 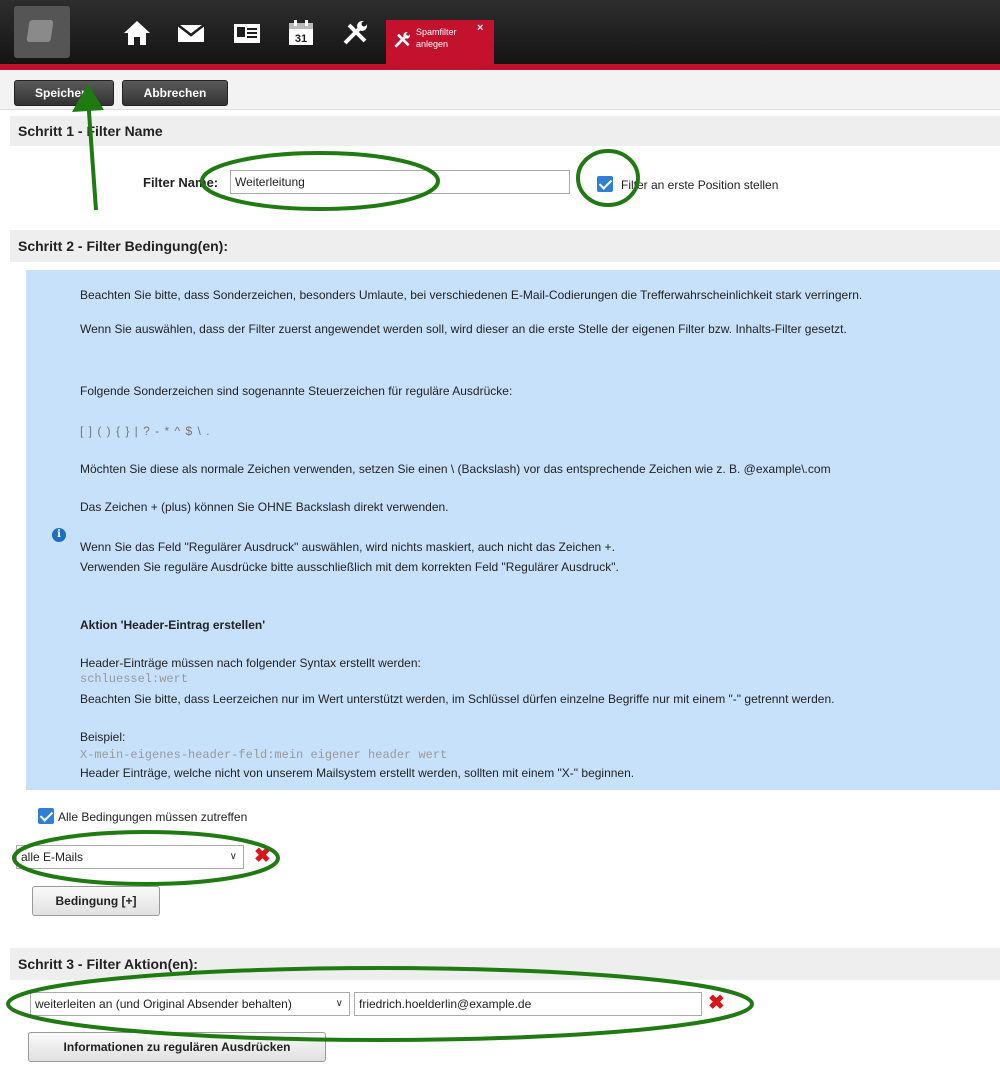 What do you see at coordinates (96, 901) in the screenshot?
I see `add-condition-button: Bedingung [+]` at bounding box center [96, 901].